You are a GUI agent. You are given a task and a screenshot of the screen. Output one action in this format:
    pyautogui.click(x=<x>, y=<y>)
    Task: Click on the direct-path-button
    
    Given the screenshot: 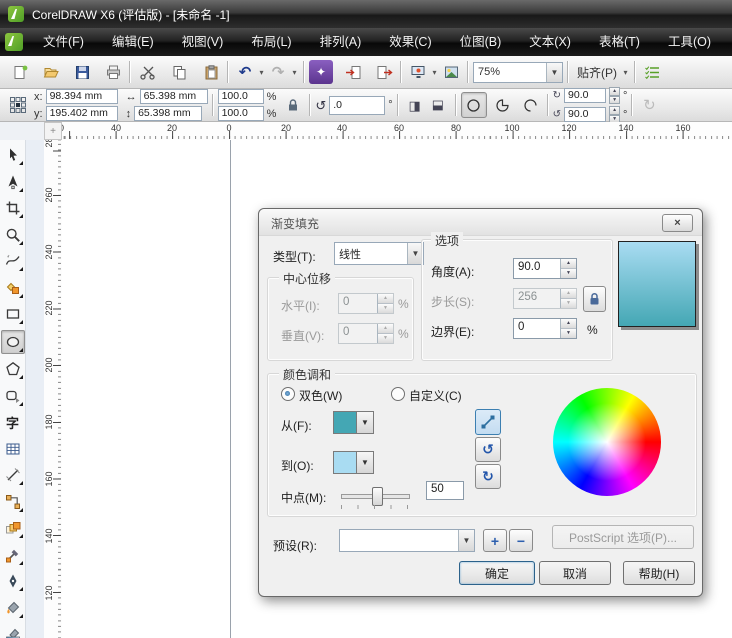 What is the action you would take?
    pyautogui.click(x=488, y=422)
    